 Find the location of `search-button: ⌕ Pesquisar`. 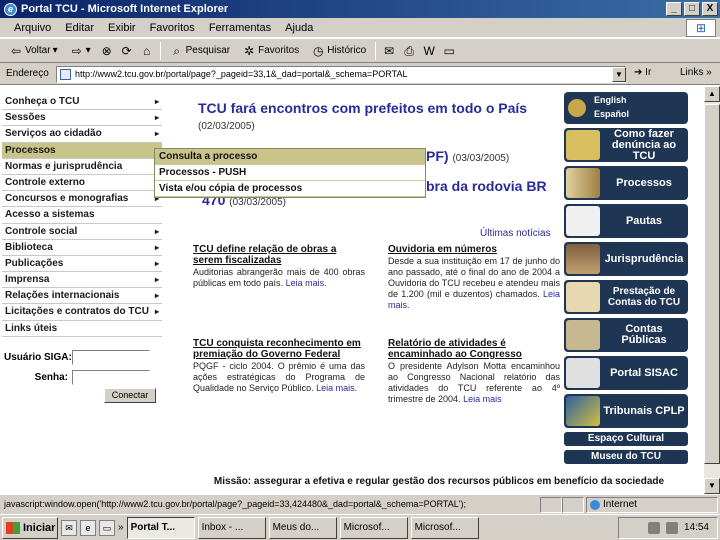

search-button: ⌕ Pesquisar is located at coordinates (200, 51).